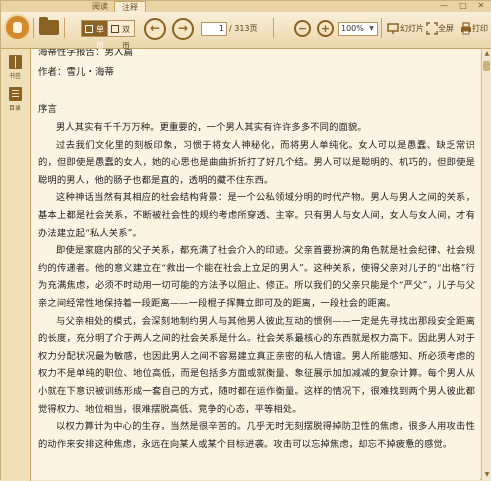 The image size is (491, 481). I want to click on bookmark-icon, so click(15, 62).